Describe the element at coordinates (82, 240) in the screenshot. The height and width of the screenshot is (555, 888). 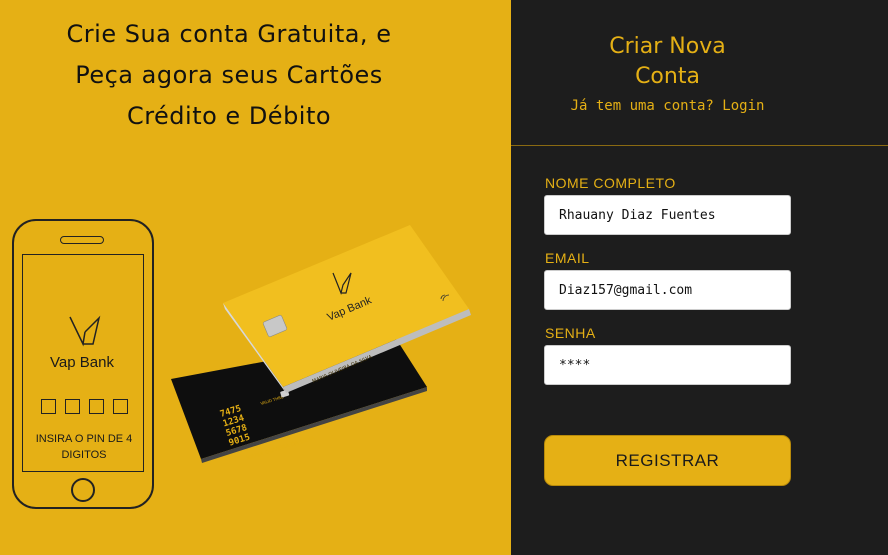
I see `phone-speaker` at that location.